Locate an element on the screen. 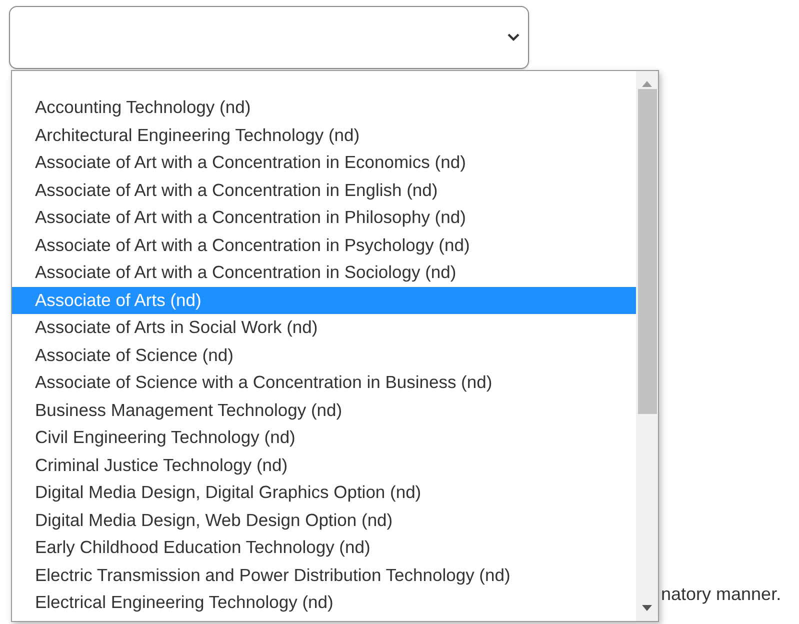  dropdown-option: Civil Engineering Technology (nd) is located at coordinates (324, 438).